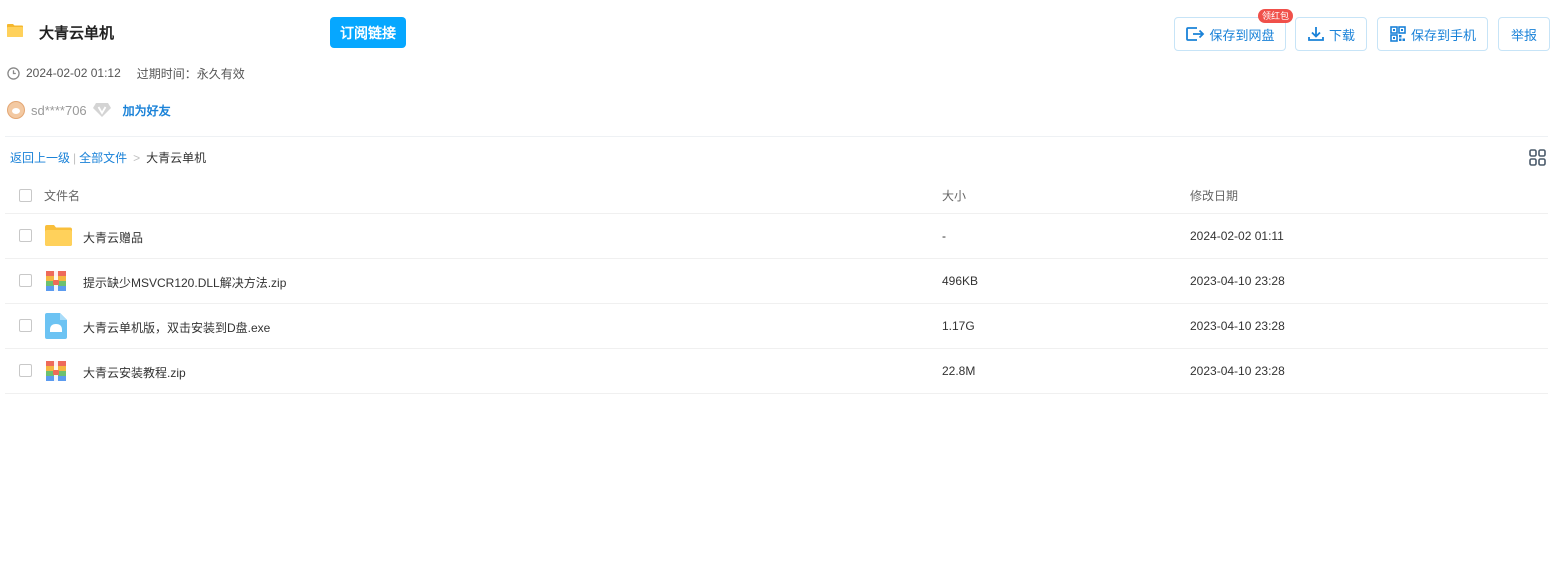 The image size is (1551, 587). I want to click on breadcrumb: 返回上一级 | 全部文件 > 大青云单机, so click(108, 157).